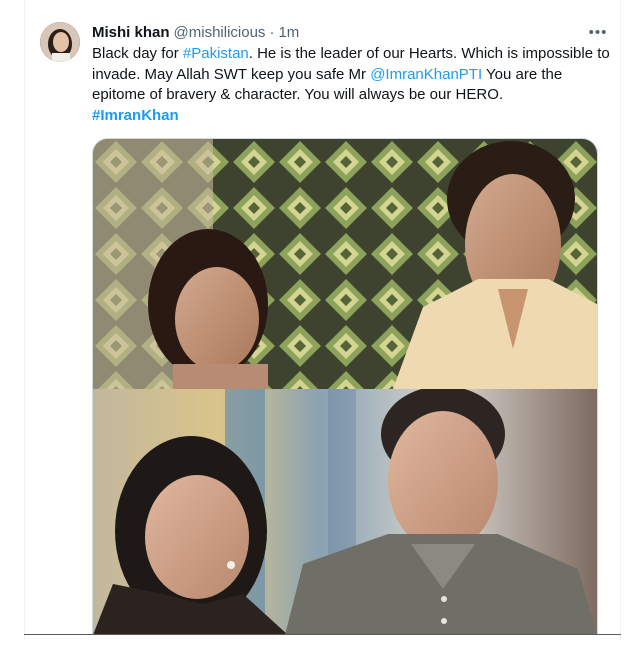 The height and width of the screenshot is (666, 644). I want to click on tweet-text-part: Black day for, so click(137, 53).